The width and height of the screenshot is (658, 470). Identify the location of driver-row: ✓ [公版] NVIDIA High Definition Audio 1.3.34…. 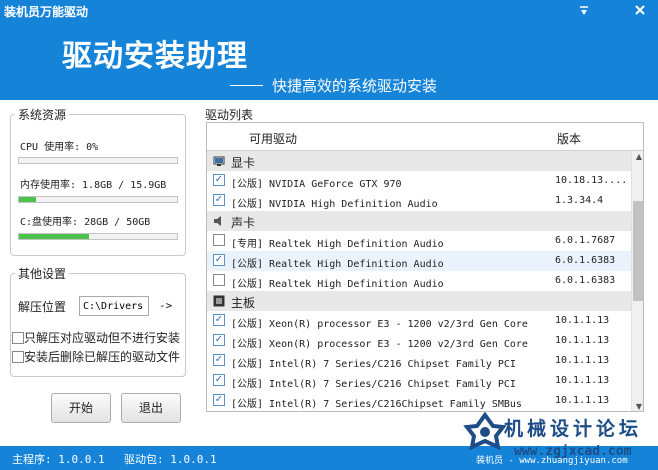
(419, 201).